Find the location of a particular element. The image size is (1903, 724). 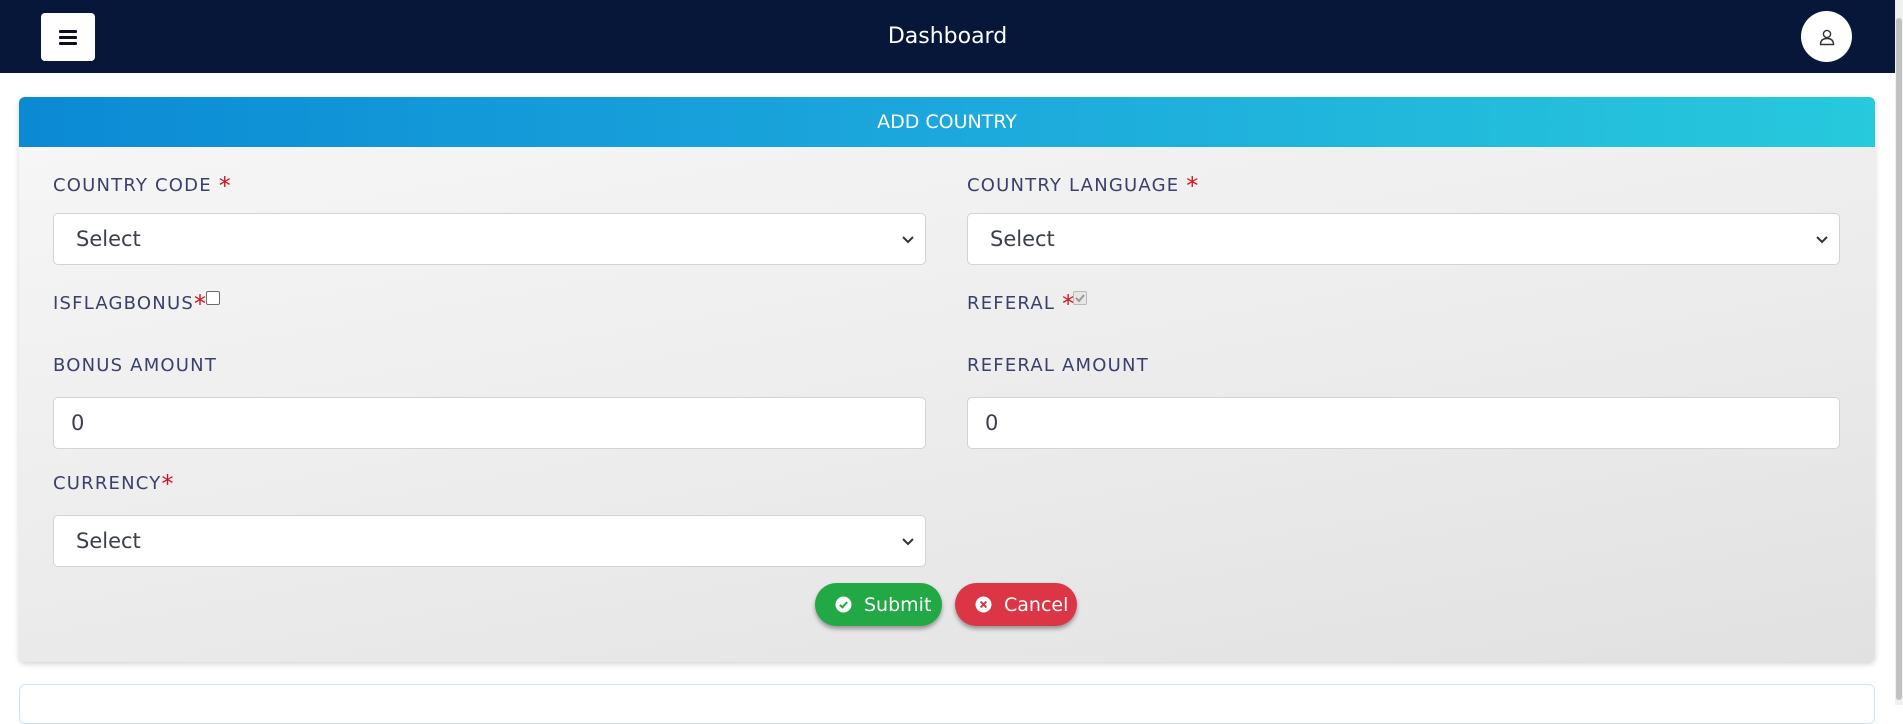

scrollbar-thumb is located at coordinates (1899, 359).